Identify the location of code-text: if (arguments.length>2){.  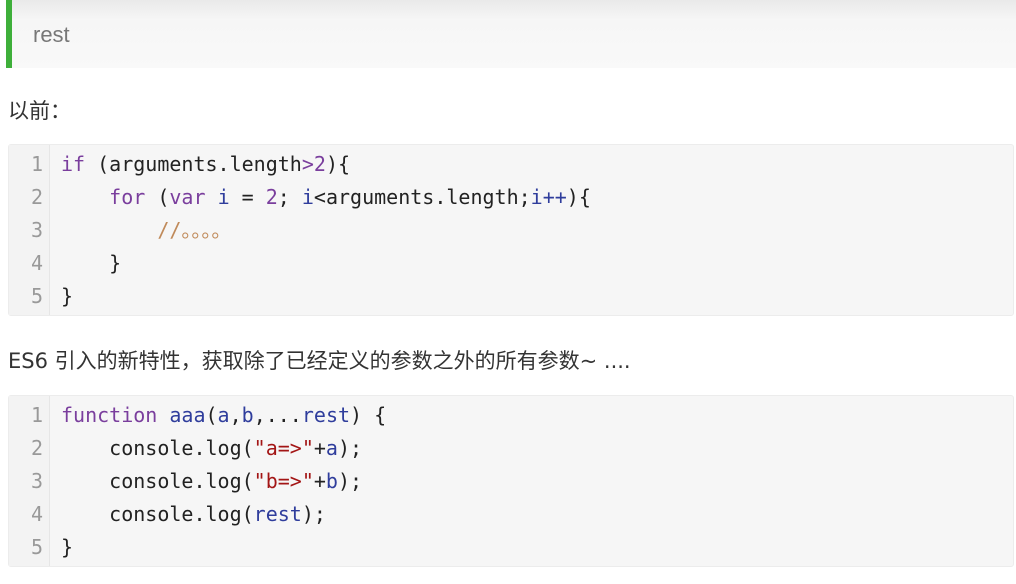
(205, 164).